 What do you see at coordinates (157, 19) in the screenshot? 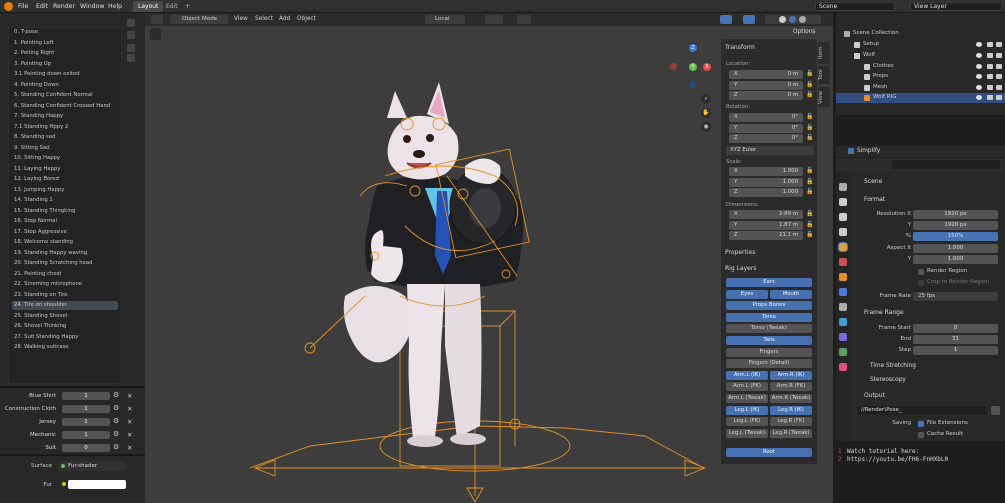
I see `editor-type-icon` at bounding box center [157, 19].